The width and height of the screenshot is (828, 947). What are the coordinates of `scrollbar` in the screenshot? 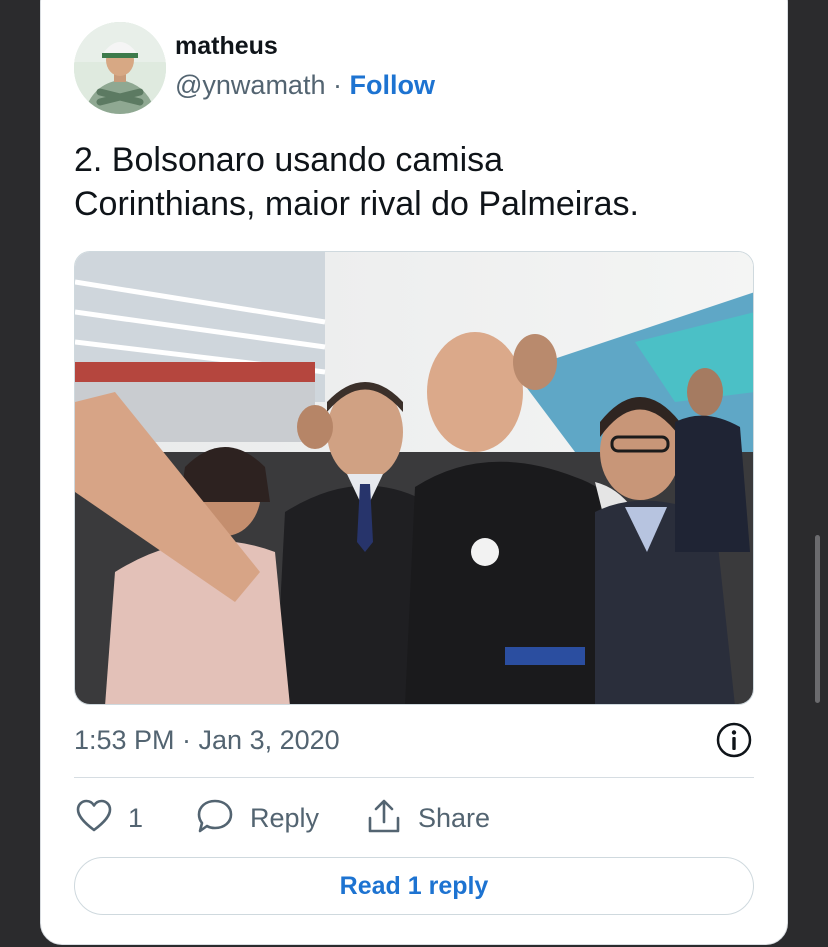 It's located at (817, 619).